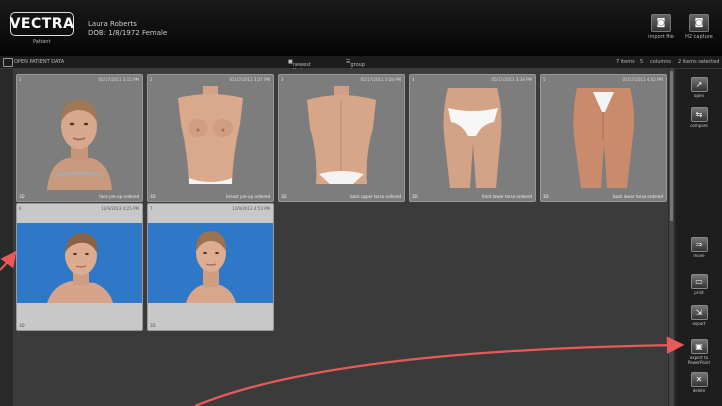 The width and height of the screenshot is (722, 406). Describe the element at coordinates (8, 260) in the screenshot. I see `annotation-arrow-left` at that location.